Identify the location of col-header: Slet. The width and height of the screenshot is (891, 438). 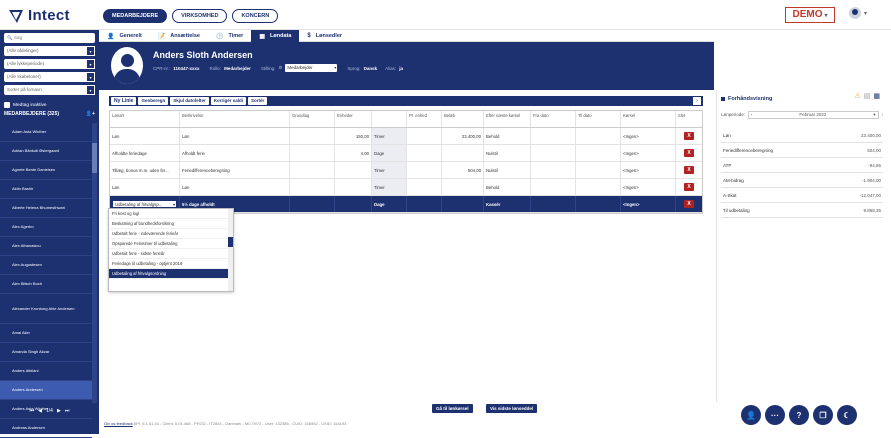
(689, 119).